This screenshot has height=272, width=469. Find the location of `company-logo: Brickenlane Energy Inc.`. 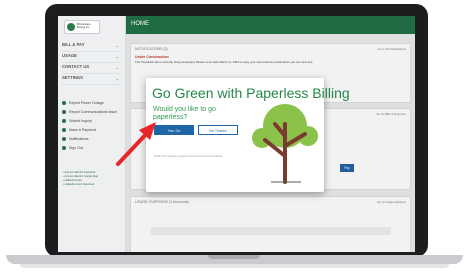

company-logo: Brickenlane Energy Inc. is located at coordinates (82, 27).